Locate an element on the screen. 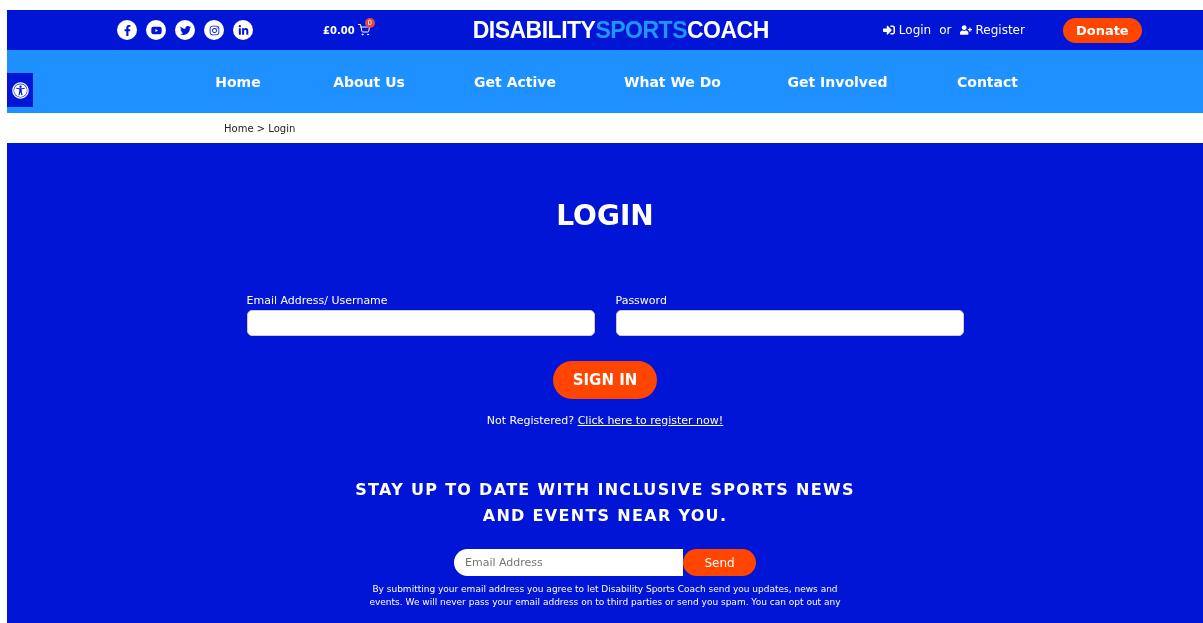 This screenshot has width=1203, height=623. nav-link: What We Do is located at coordinates (672, 81).